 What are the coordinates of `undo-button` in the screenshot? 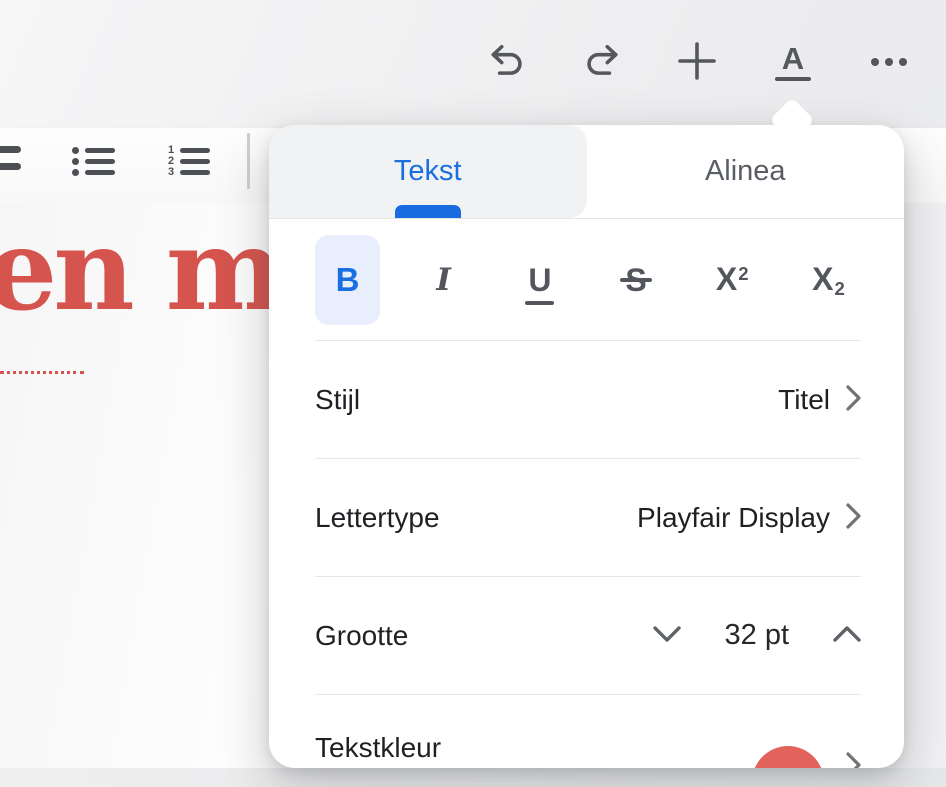 It's located at (507, 62).